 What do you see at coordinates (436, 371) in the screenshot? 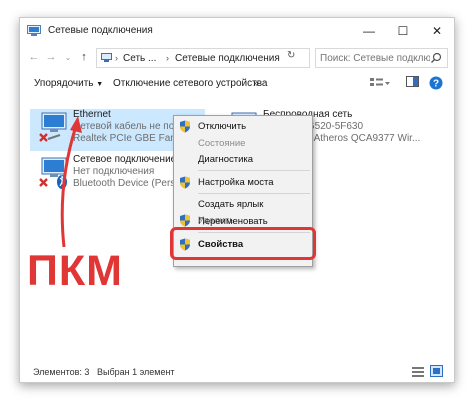
I see `large-icons-view-icon` at bounding box center [436, 371].